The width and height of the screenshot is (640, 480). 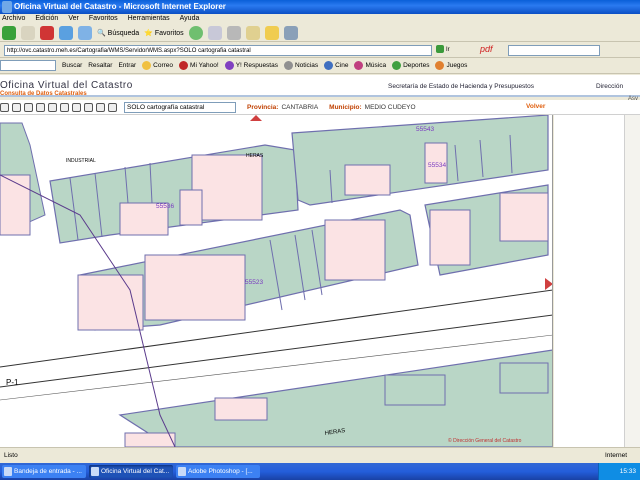 What do you see at coordinates (255, 156) in the screenshot?
I see `label-heras-top: HERAS` at bounding box center [255, 156].